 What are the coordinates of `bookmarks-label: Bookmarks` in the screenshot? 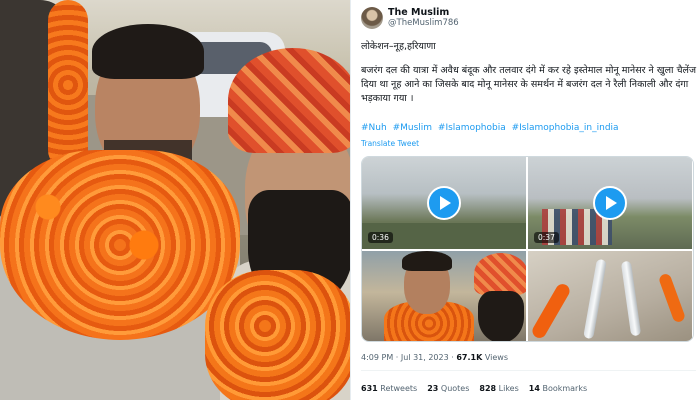 It's located at (565, 388).